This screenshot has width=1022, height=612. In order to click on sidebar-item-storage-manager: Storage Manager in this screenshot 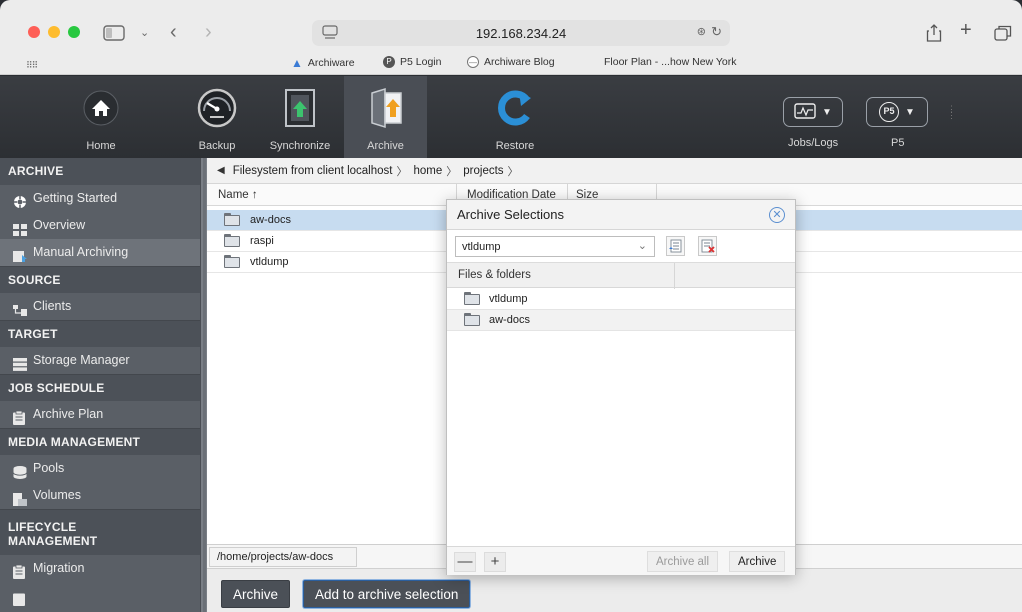, I will do `click(100, 360)`.